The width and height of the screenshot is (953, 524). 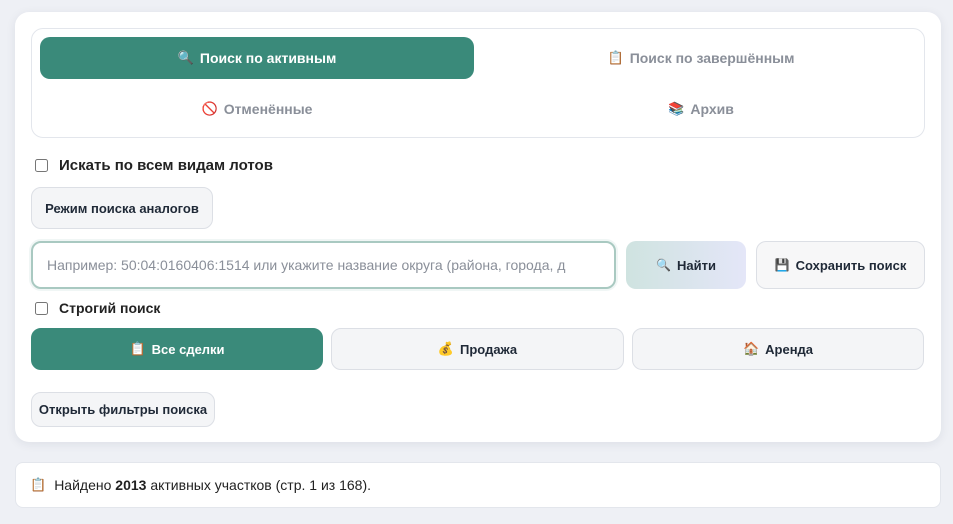 What do you see at coordinates (696, 265) in the screenshot?
I see `find-button-label: Найти` at bounding box center [696, 265].